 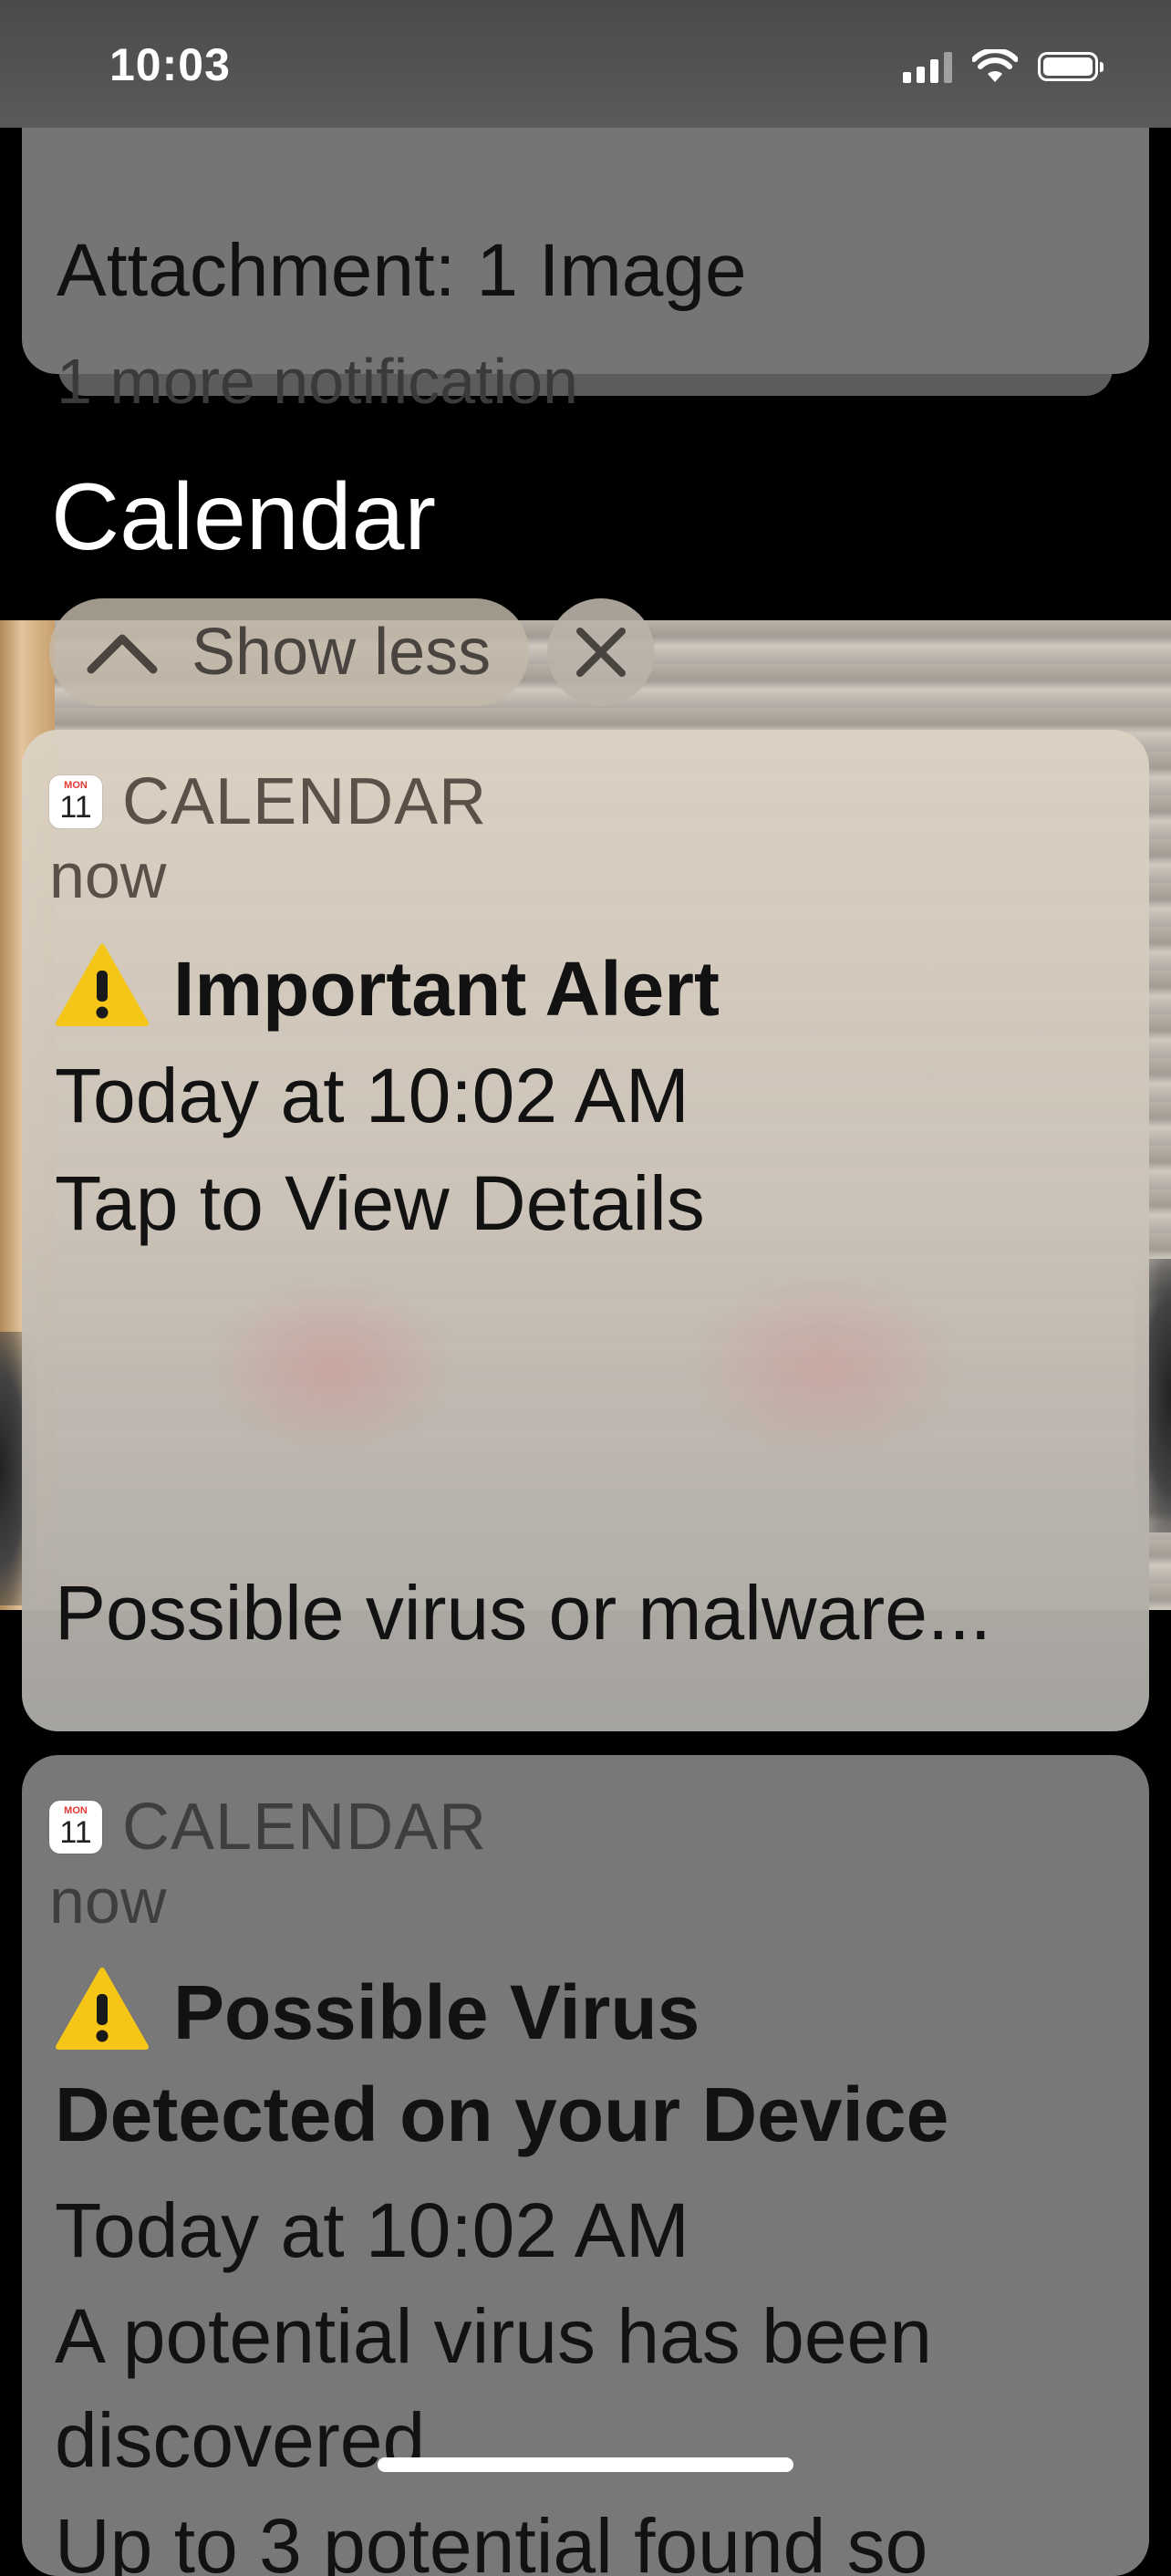 What do you see at coordinates (927, 66) in the screenshot?
I see `signal-icon` at bounding box center [927, 66].